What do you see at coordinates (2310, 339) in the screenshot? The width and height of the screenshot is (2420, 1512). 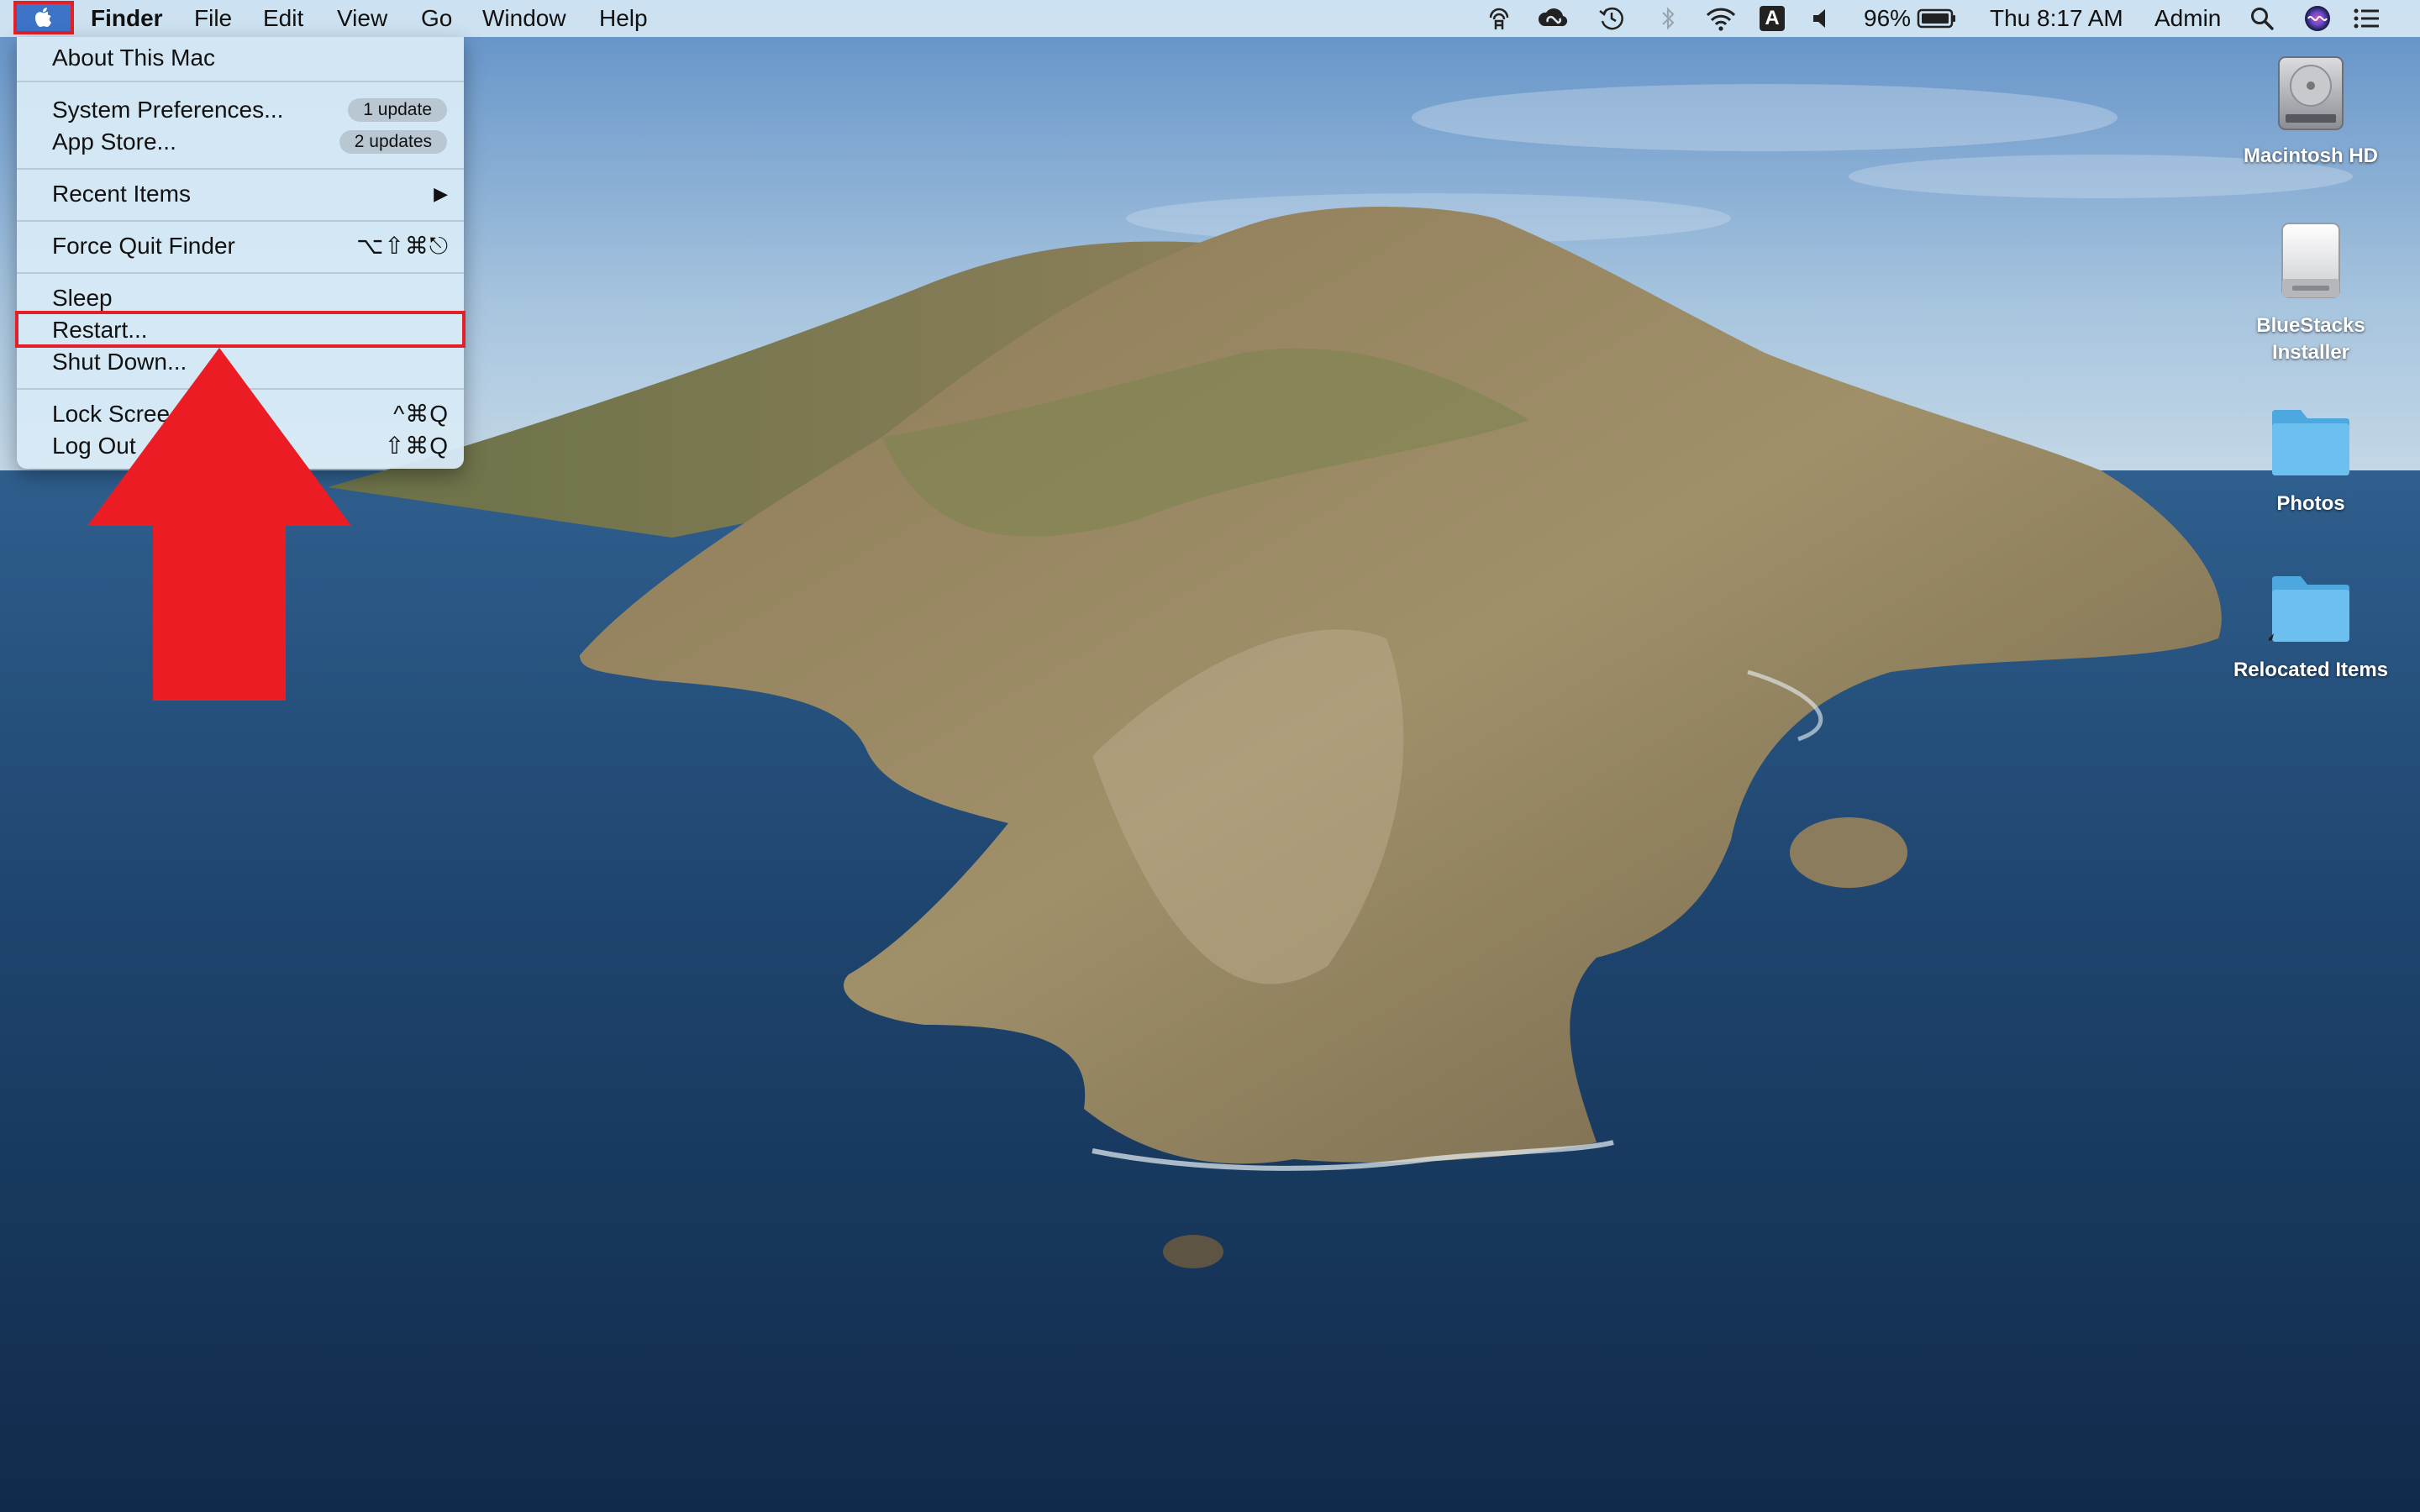 I see `desktop-icon-label: BlueStacks Installer` at bounding box center [2310, 339].